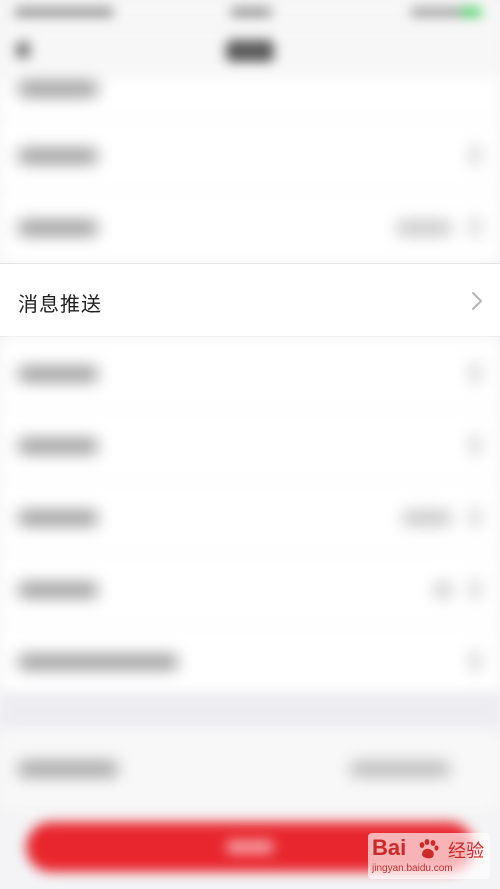 This screenshot has height=889, width=500. What do you see at coordinates (412, 868) in the screenshot?
I see `watermark-url: jingyan.baidu.com` at bounding box center [412, 868].